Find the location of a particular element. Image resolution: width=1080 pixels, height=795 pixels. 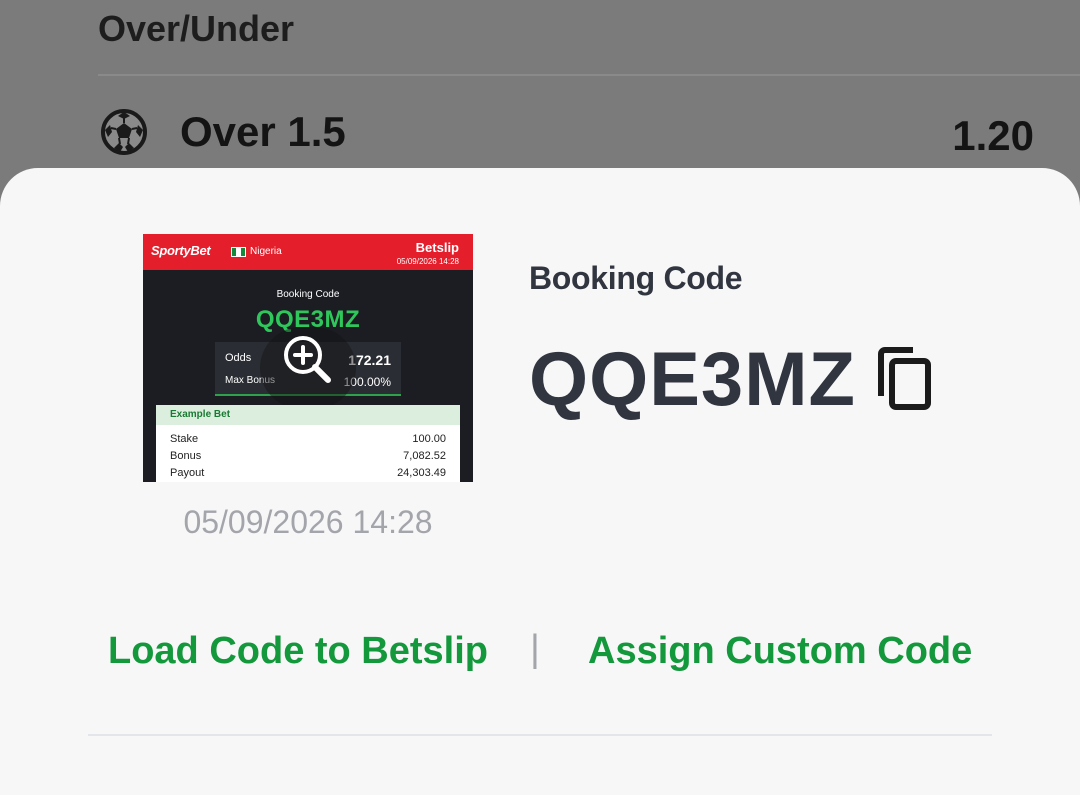

example-row-bonus: Bonus 7,082.52 is located at coordinates (308, 455).